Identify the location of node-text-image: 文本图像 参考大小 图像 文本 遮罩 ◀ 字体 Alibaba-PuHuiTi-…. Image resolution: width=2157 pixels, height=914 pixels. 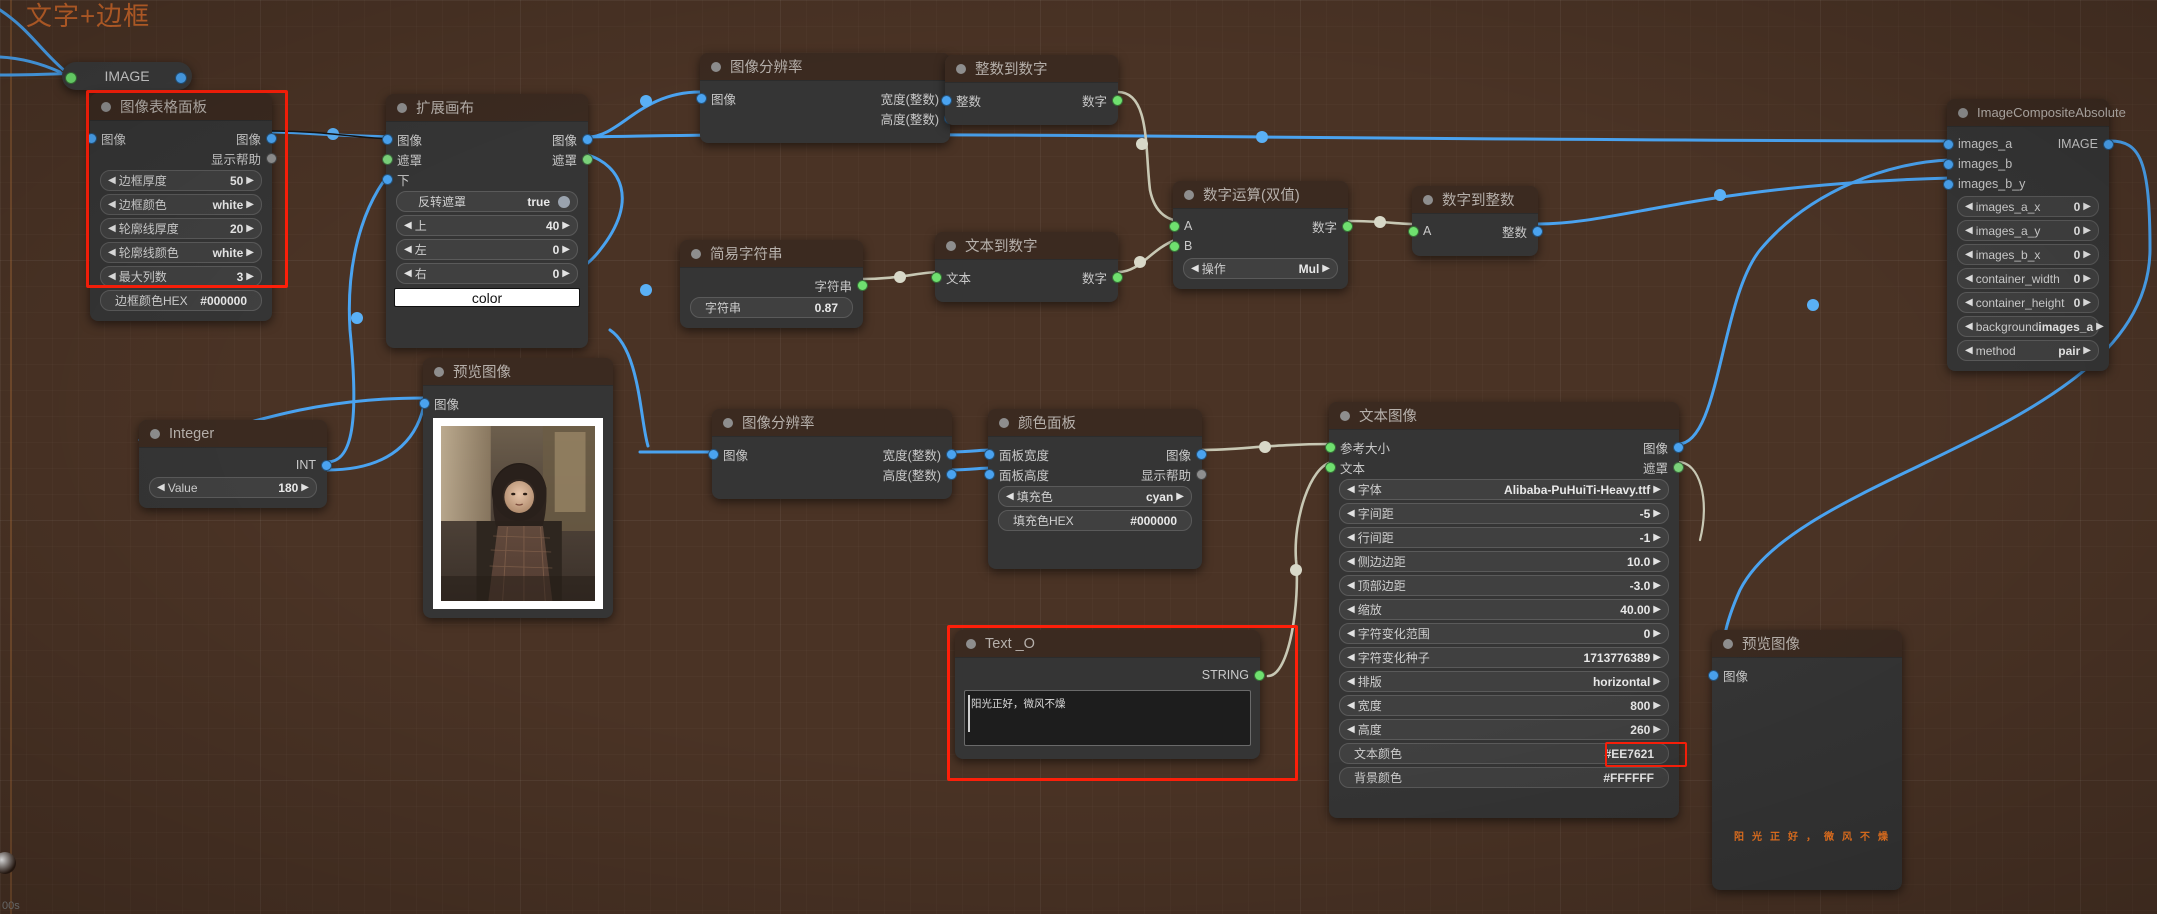
(1505, 610).